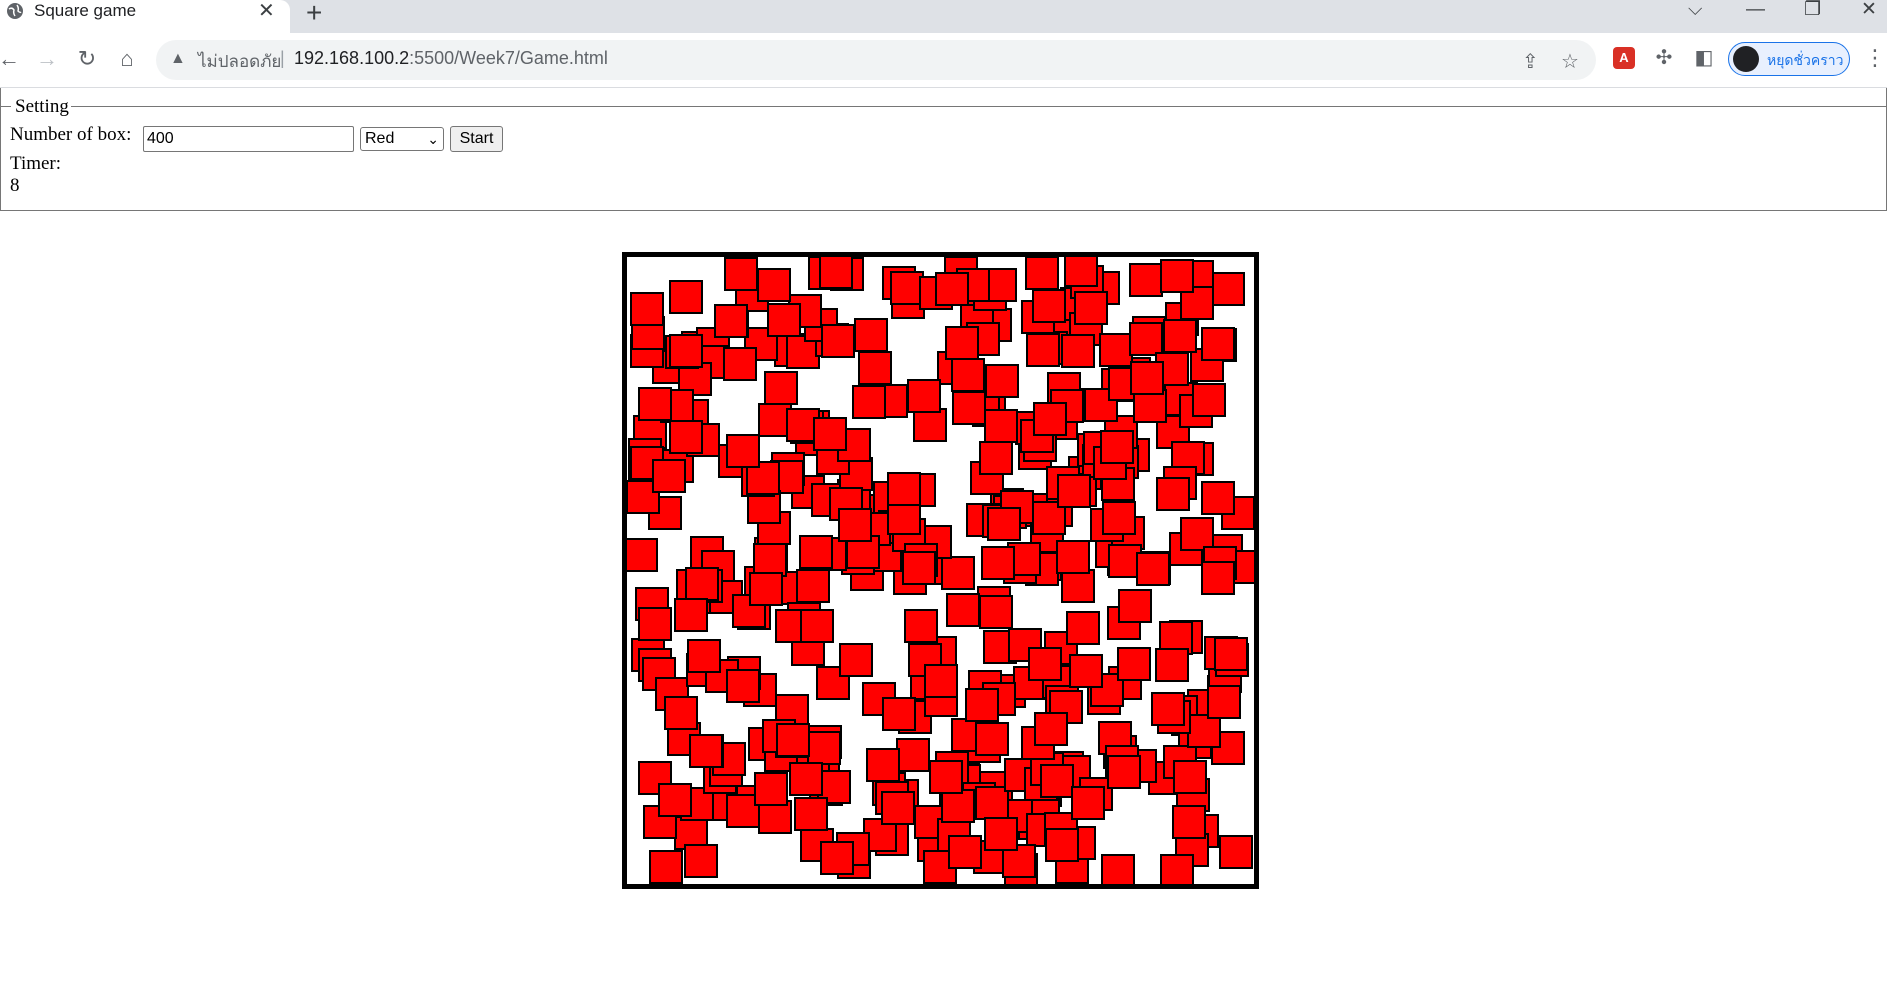  I want to click on warning-icon: ▲, so click(178, 59).